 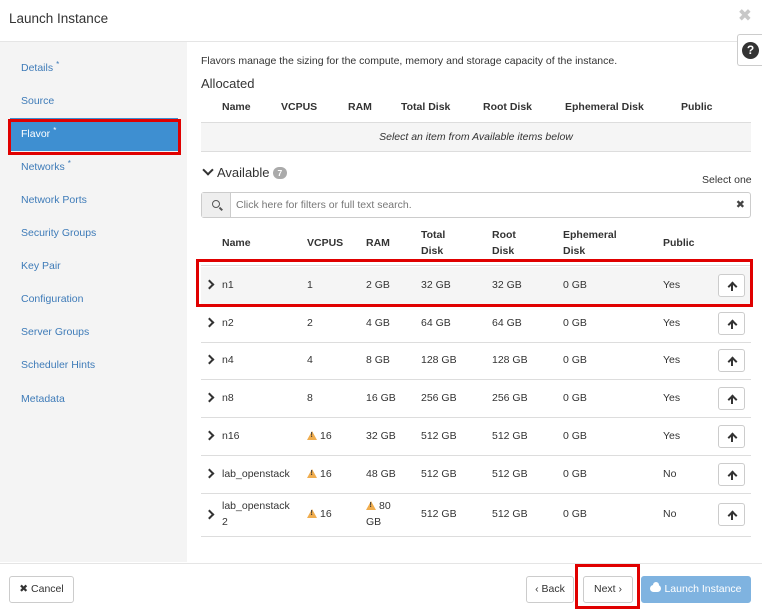 I want to click on nav-item-metadata: Metadata, so click(x=93, y=399).